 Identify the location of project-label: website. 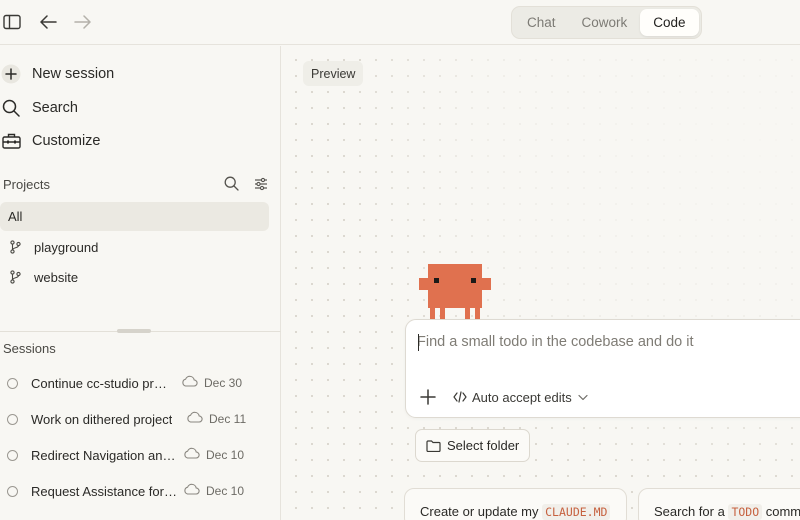
(56, 277).